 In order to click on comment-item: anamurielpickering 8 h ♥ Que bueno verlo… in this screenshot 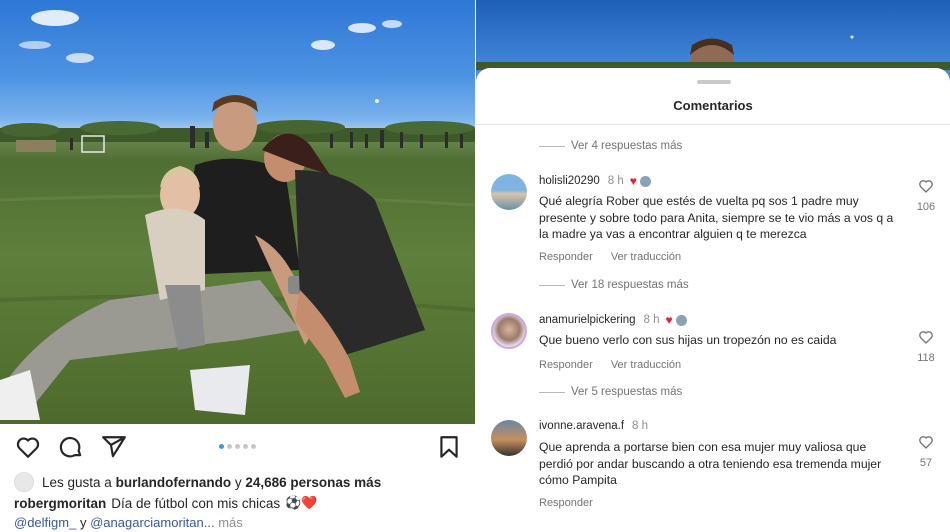, I will do `click(716, 343)`.